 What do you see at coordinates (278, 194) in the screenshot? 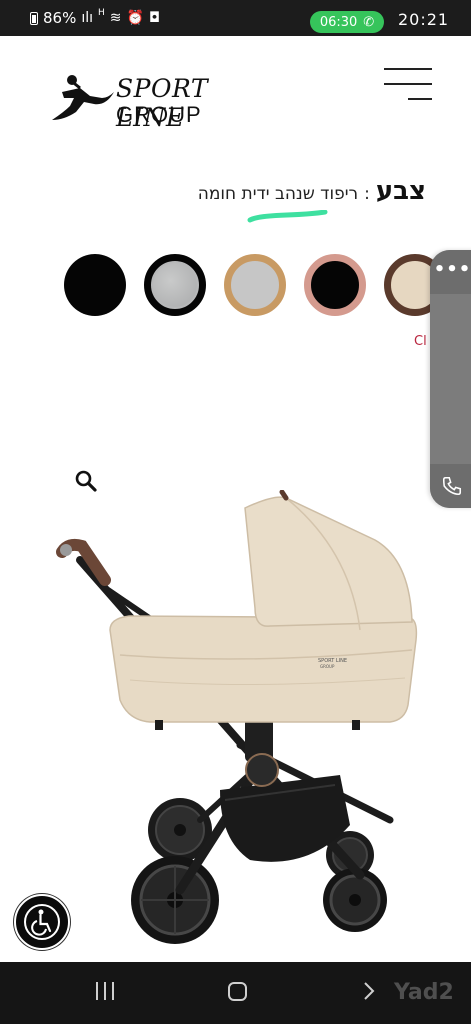
I see `selected-color-name: ריפוד שנהב ידית חומה` at bounding box center [278, 194].